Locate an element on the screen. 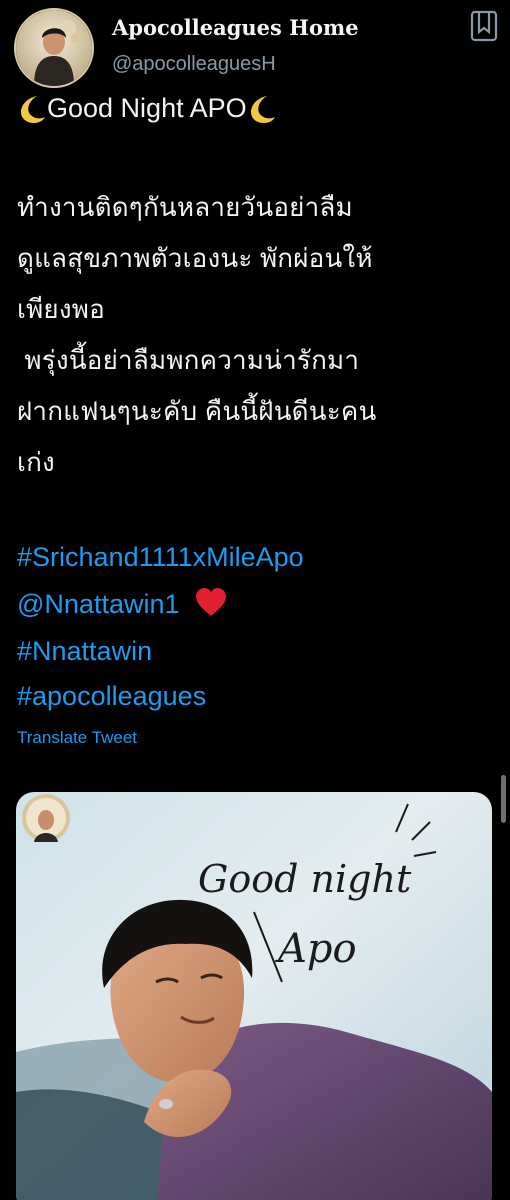  tweet-body-line: ฝากแฟนๆนะคับ คืนนี้ฝันดีนะคน is located at coordinates (197, 411).